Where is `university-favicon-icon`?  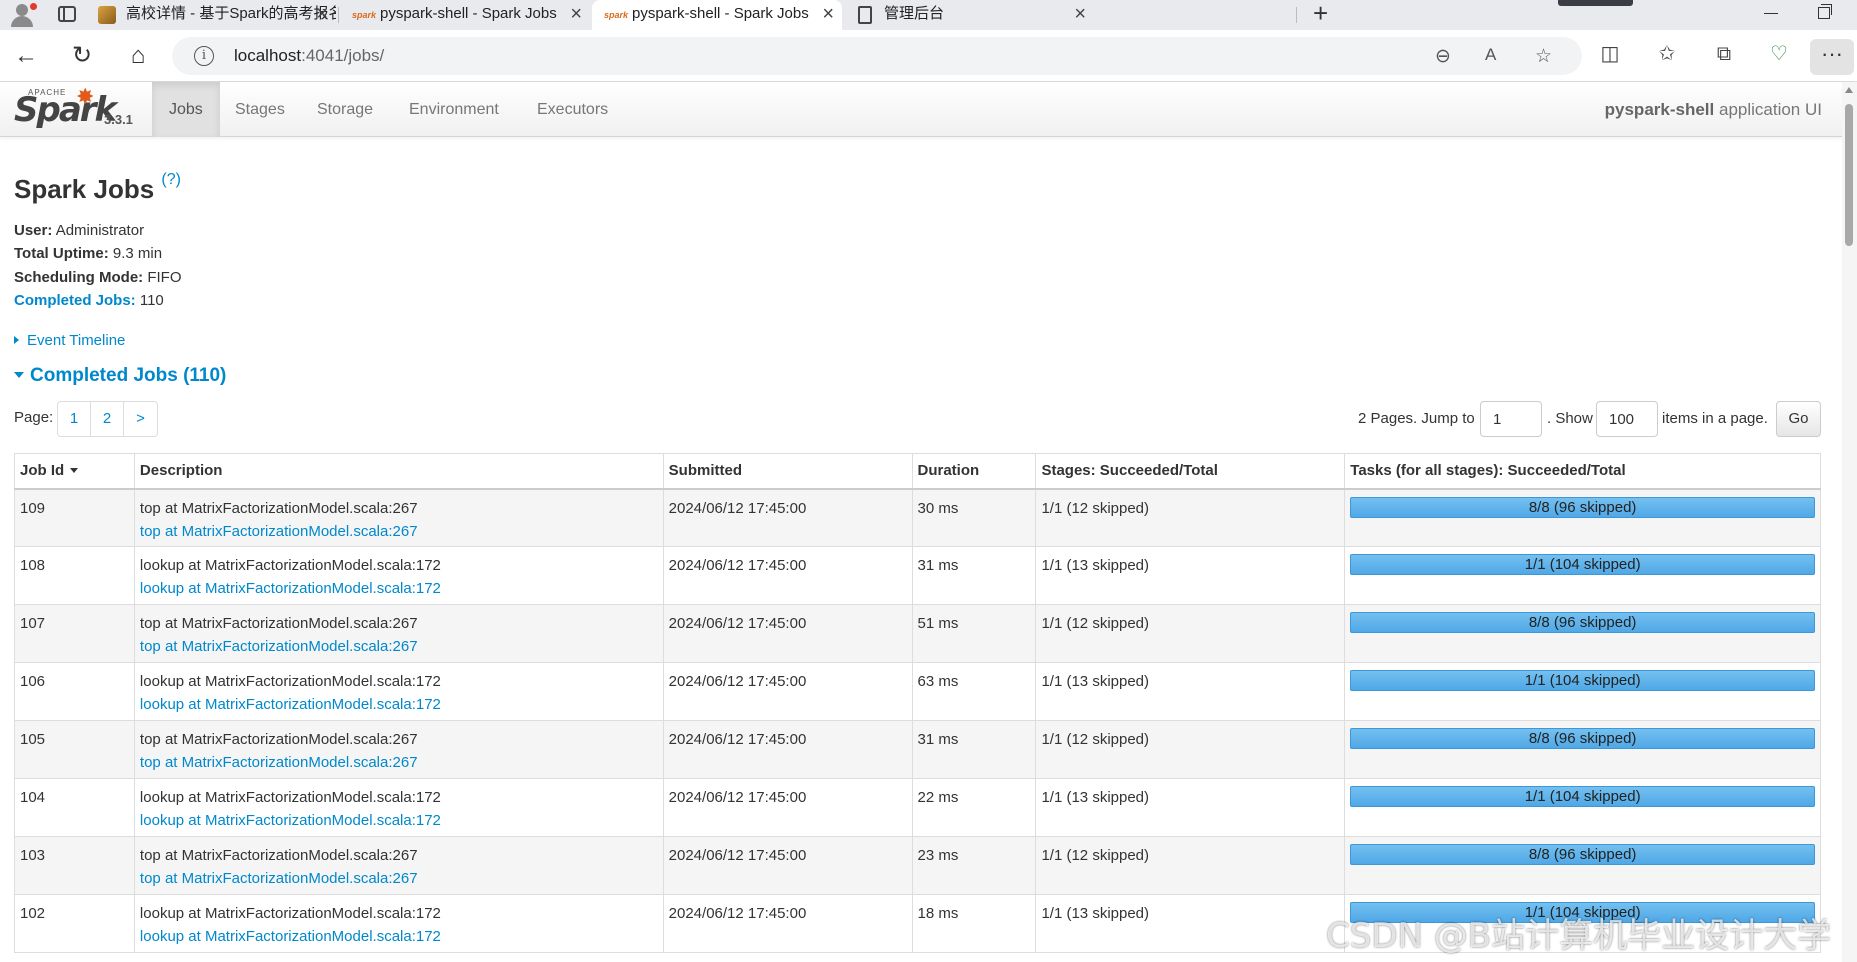 university-favicon-icon is located at coordinates (107, 15).